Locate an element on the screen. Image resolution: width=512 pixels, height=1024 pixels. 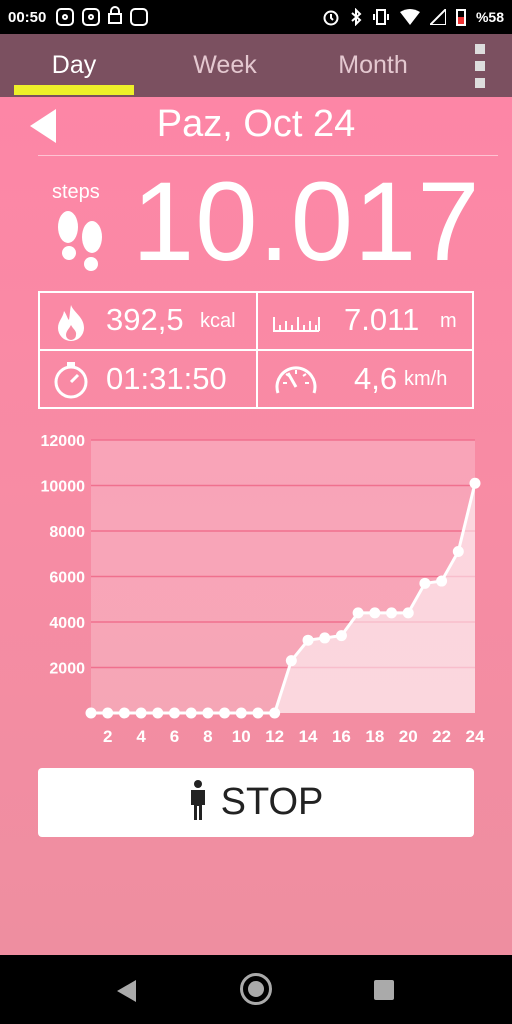
no-signal-icon is located at coordinates (437, 17).